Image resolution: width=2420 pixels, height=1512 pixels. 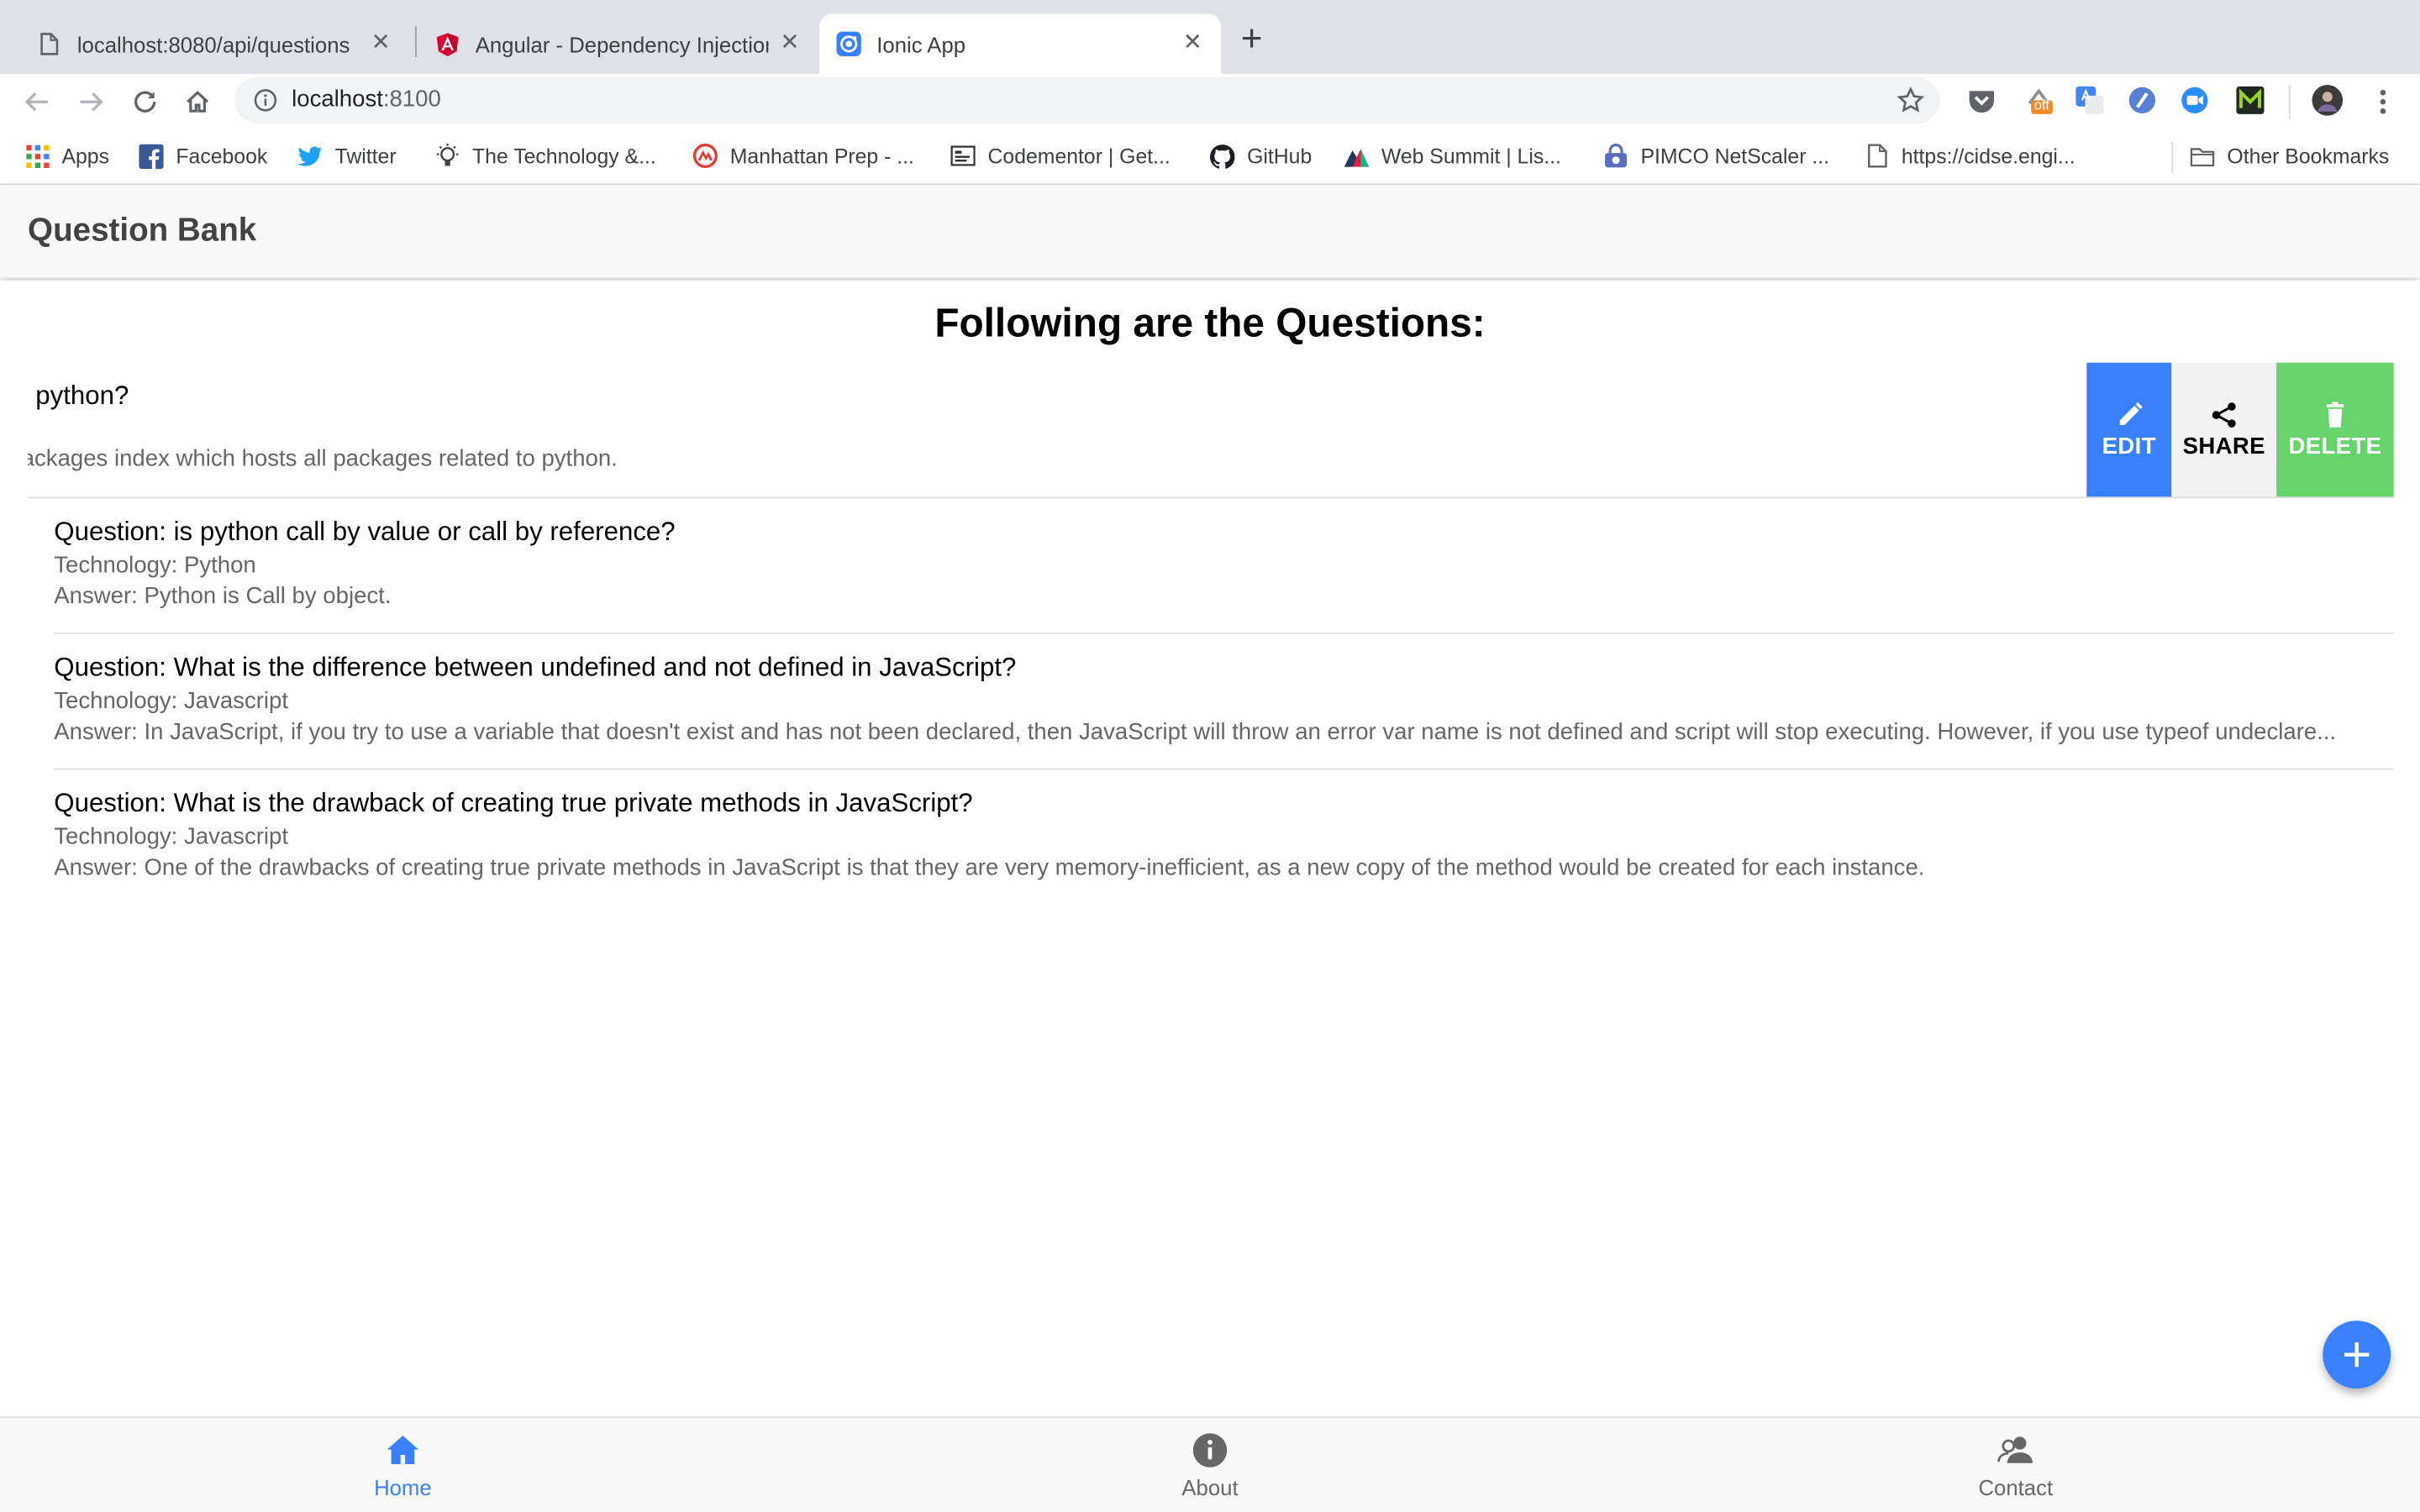 I want to click on google-translate-extension-icon, so click(x=2090, y=100).